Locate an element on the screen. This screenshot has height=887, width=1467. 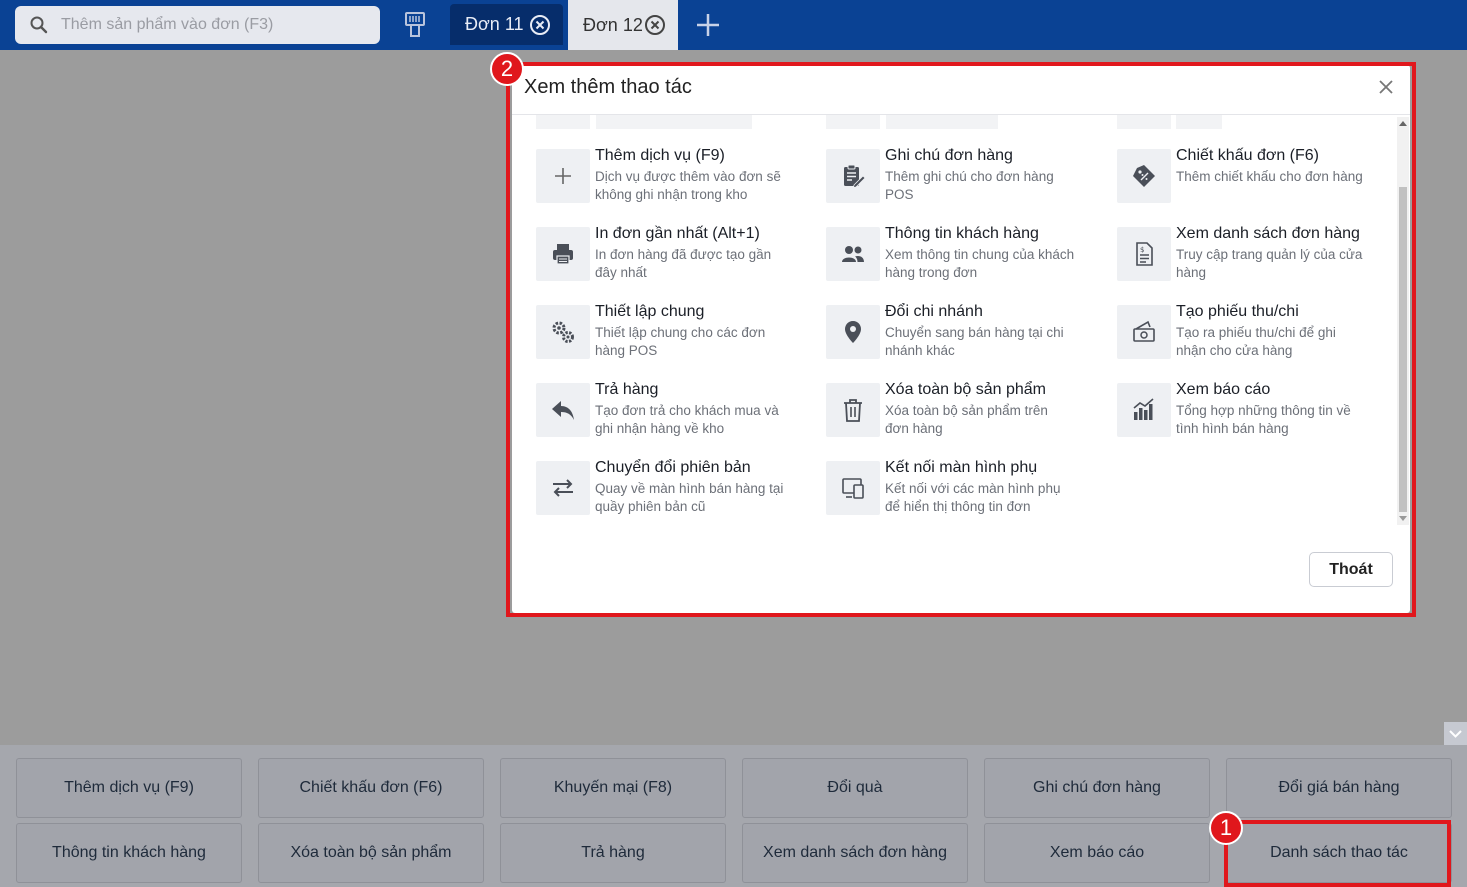
tab-label: Đơn 11 is located at coordinates (494, 24).